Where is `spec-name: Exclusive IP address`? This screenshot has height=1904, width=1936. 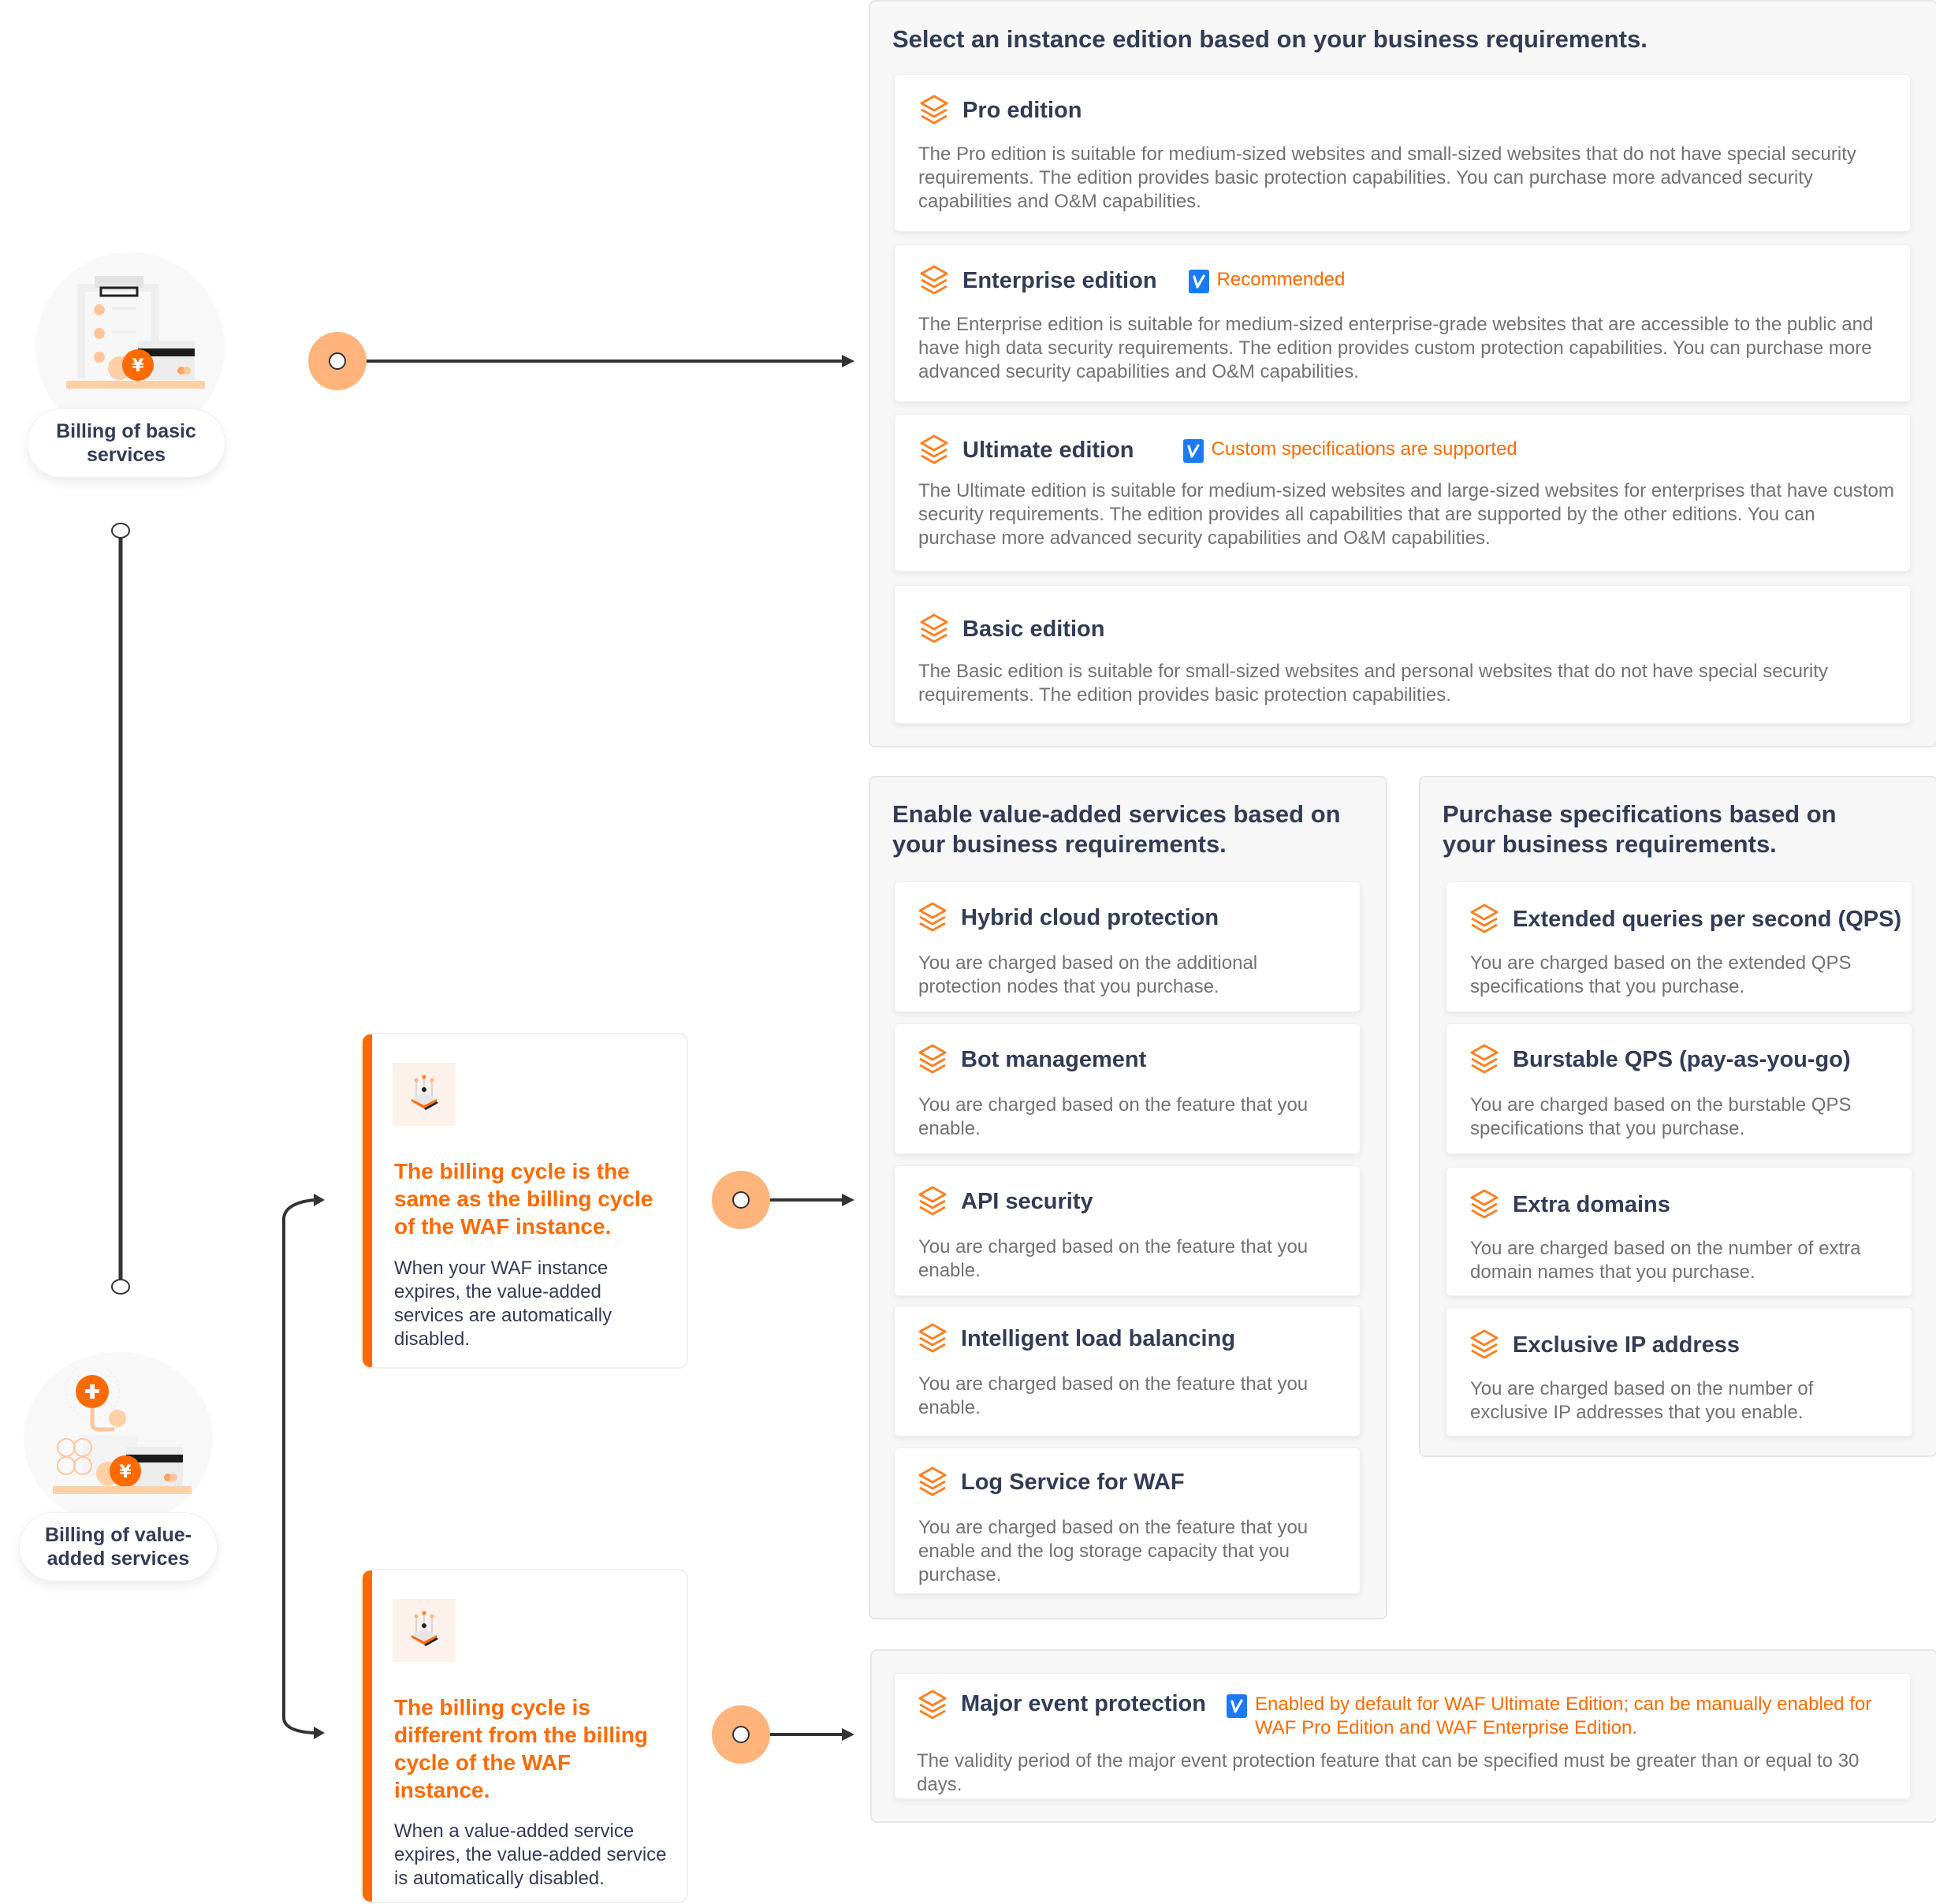 spec-name: Exclusive IP address is located at coordinates (1627, 1345).